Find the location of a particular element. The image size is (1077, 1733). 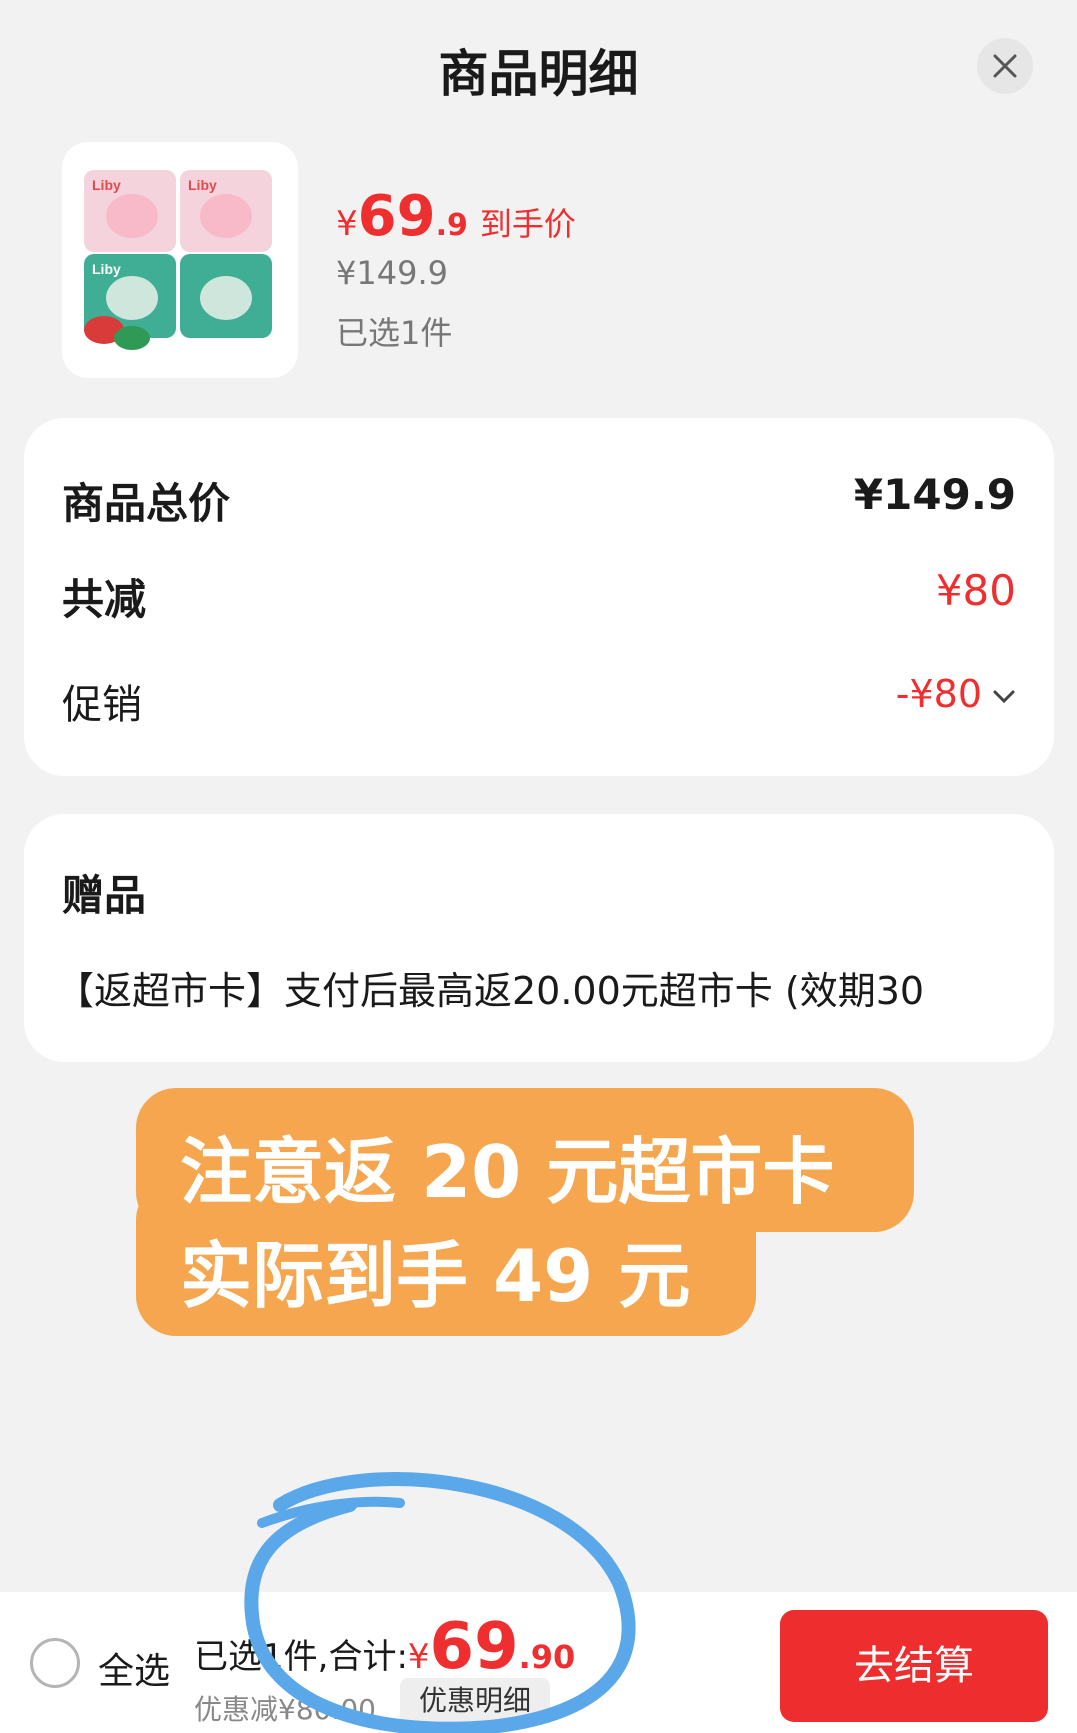

note-line-1: 注意返 20 元超市卡 is located at coordinates (507, 1172).